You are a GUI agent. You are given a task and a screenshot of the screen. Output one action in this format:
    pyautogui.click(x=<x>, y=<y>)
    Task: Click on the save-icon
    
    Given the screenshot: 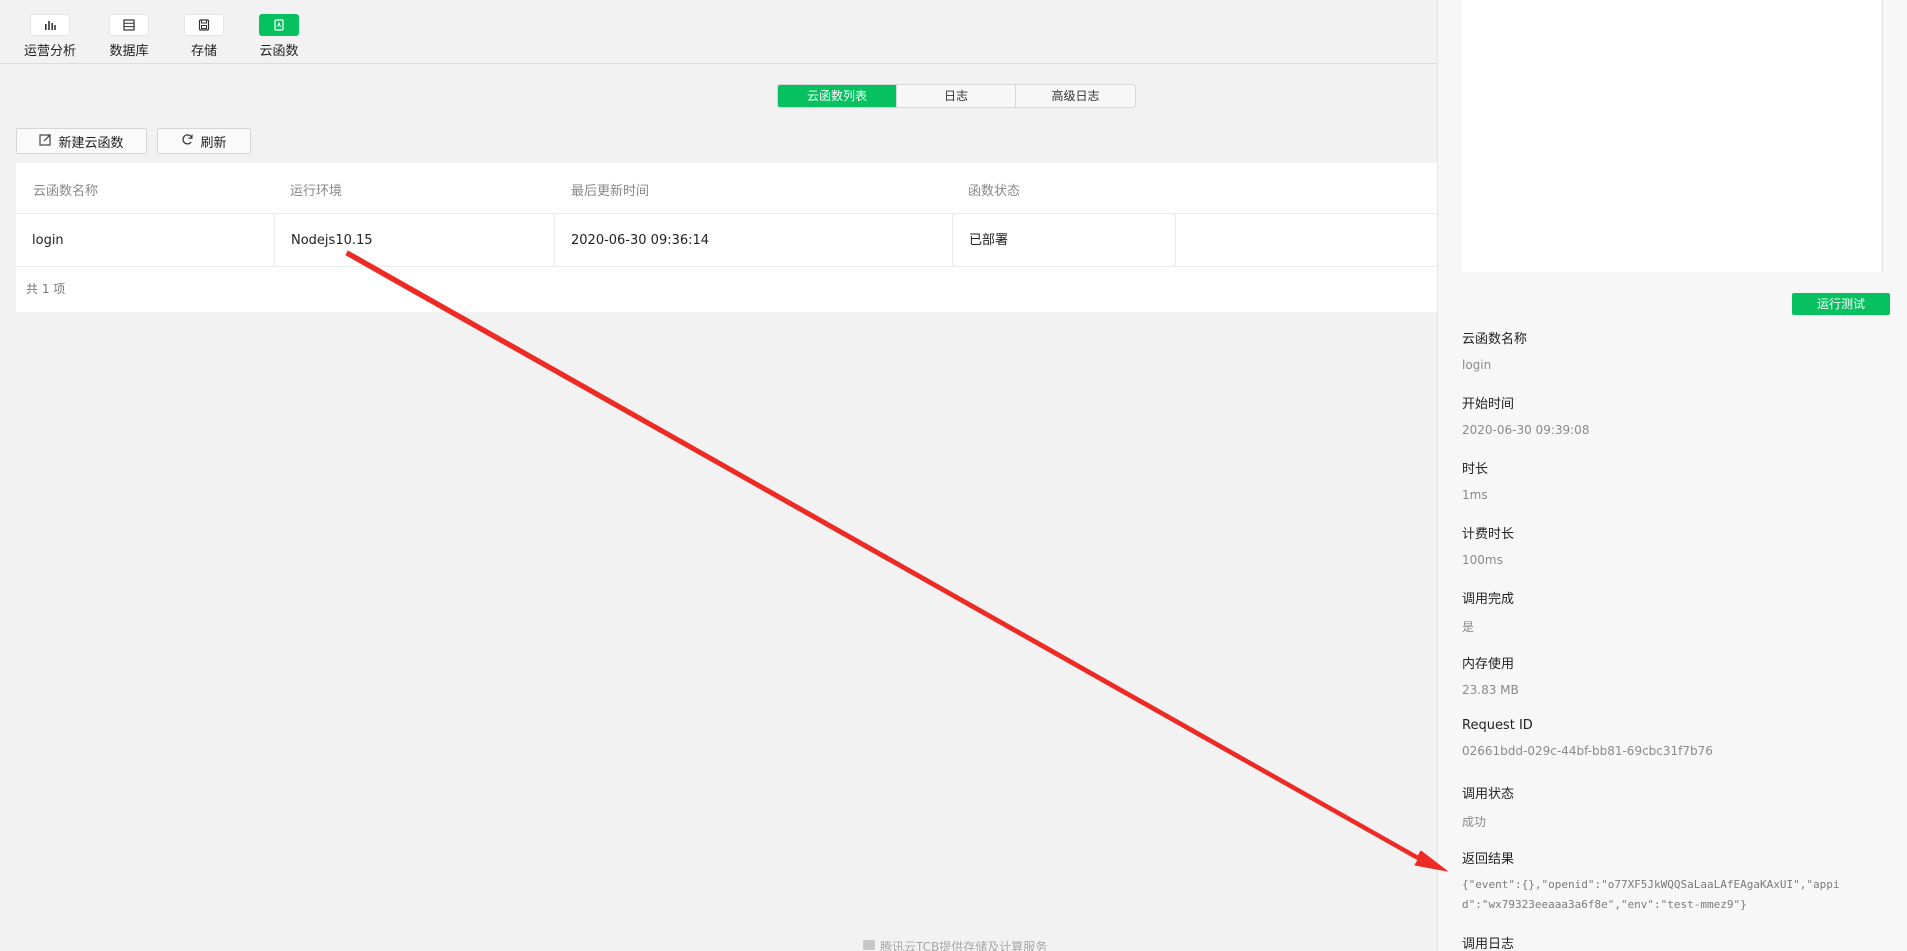 What is the action you would take?
    pyautogui.click(x=204, y=25)
    